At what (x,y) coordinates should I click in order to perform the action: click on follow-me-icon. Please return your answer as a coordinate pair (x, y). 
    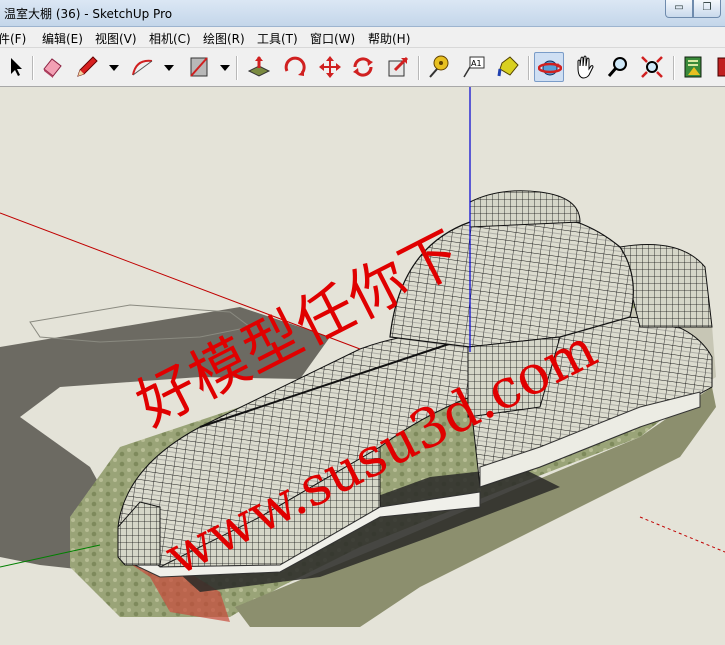
    Looking at the image, I should click on (363, 67).